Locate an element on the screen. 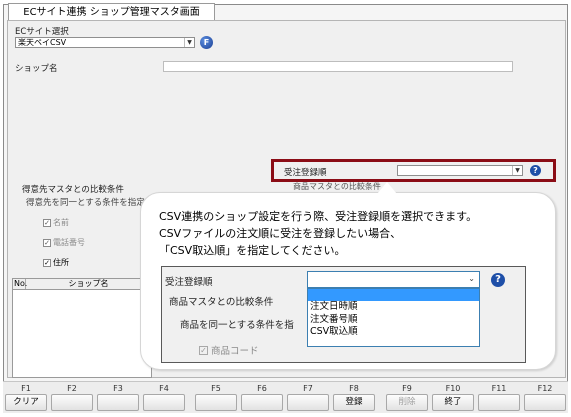  option-order-number: 注文番号順 is located at coordinates (393, 320).